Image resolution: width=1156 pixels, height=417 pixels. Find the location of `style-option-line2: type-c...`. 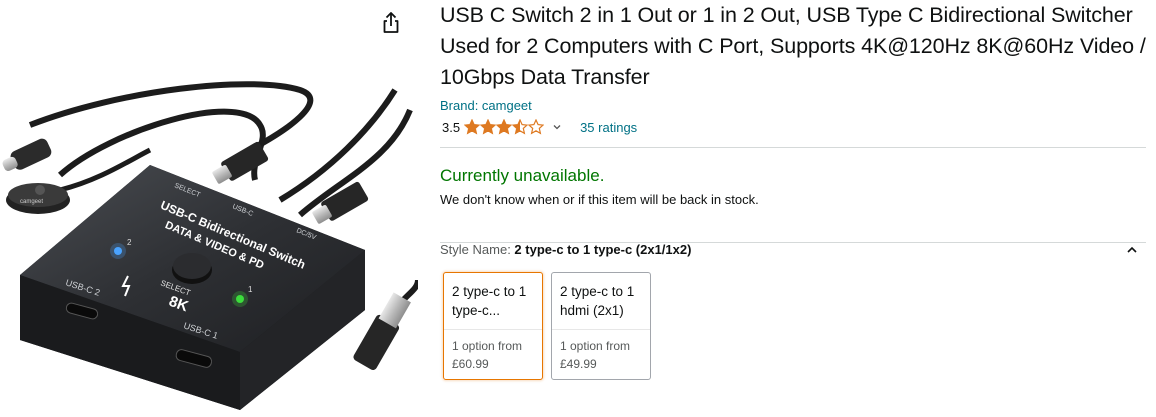

style-option-line2: type-c... is located at coordinates (476, 310).